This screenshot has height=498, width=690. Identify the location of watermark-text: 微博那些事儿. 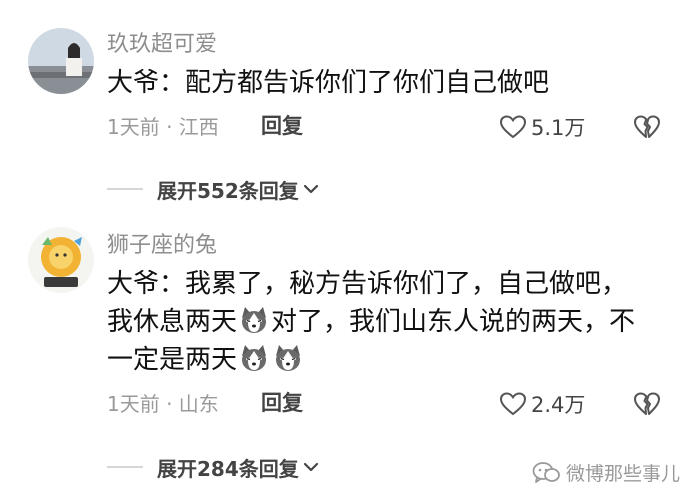
(622, 474).